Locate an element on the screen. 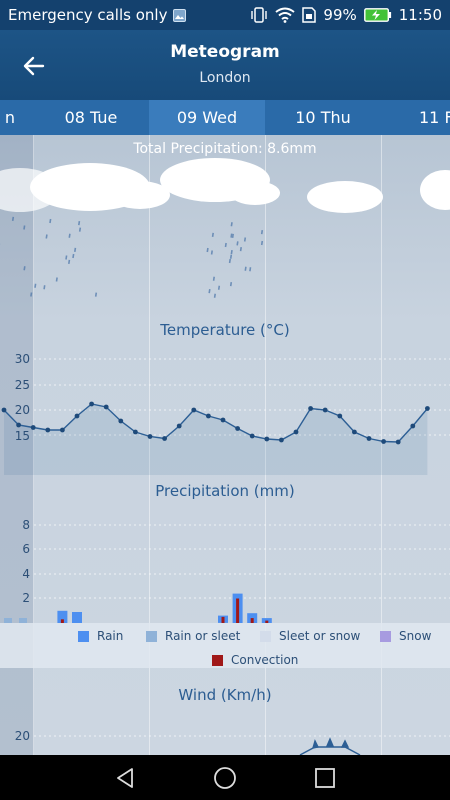 This screenshot has width=450, height=800. back-triangle-icon is located at coordinates (125, 778).